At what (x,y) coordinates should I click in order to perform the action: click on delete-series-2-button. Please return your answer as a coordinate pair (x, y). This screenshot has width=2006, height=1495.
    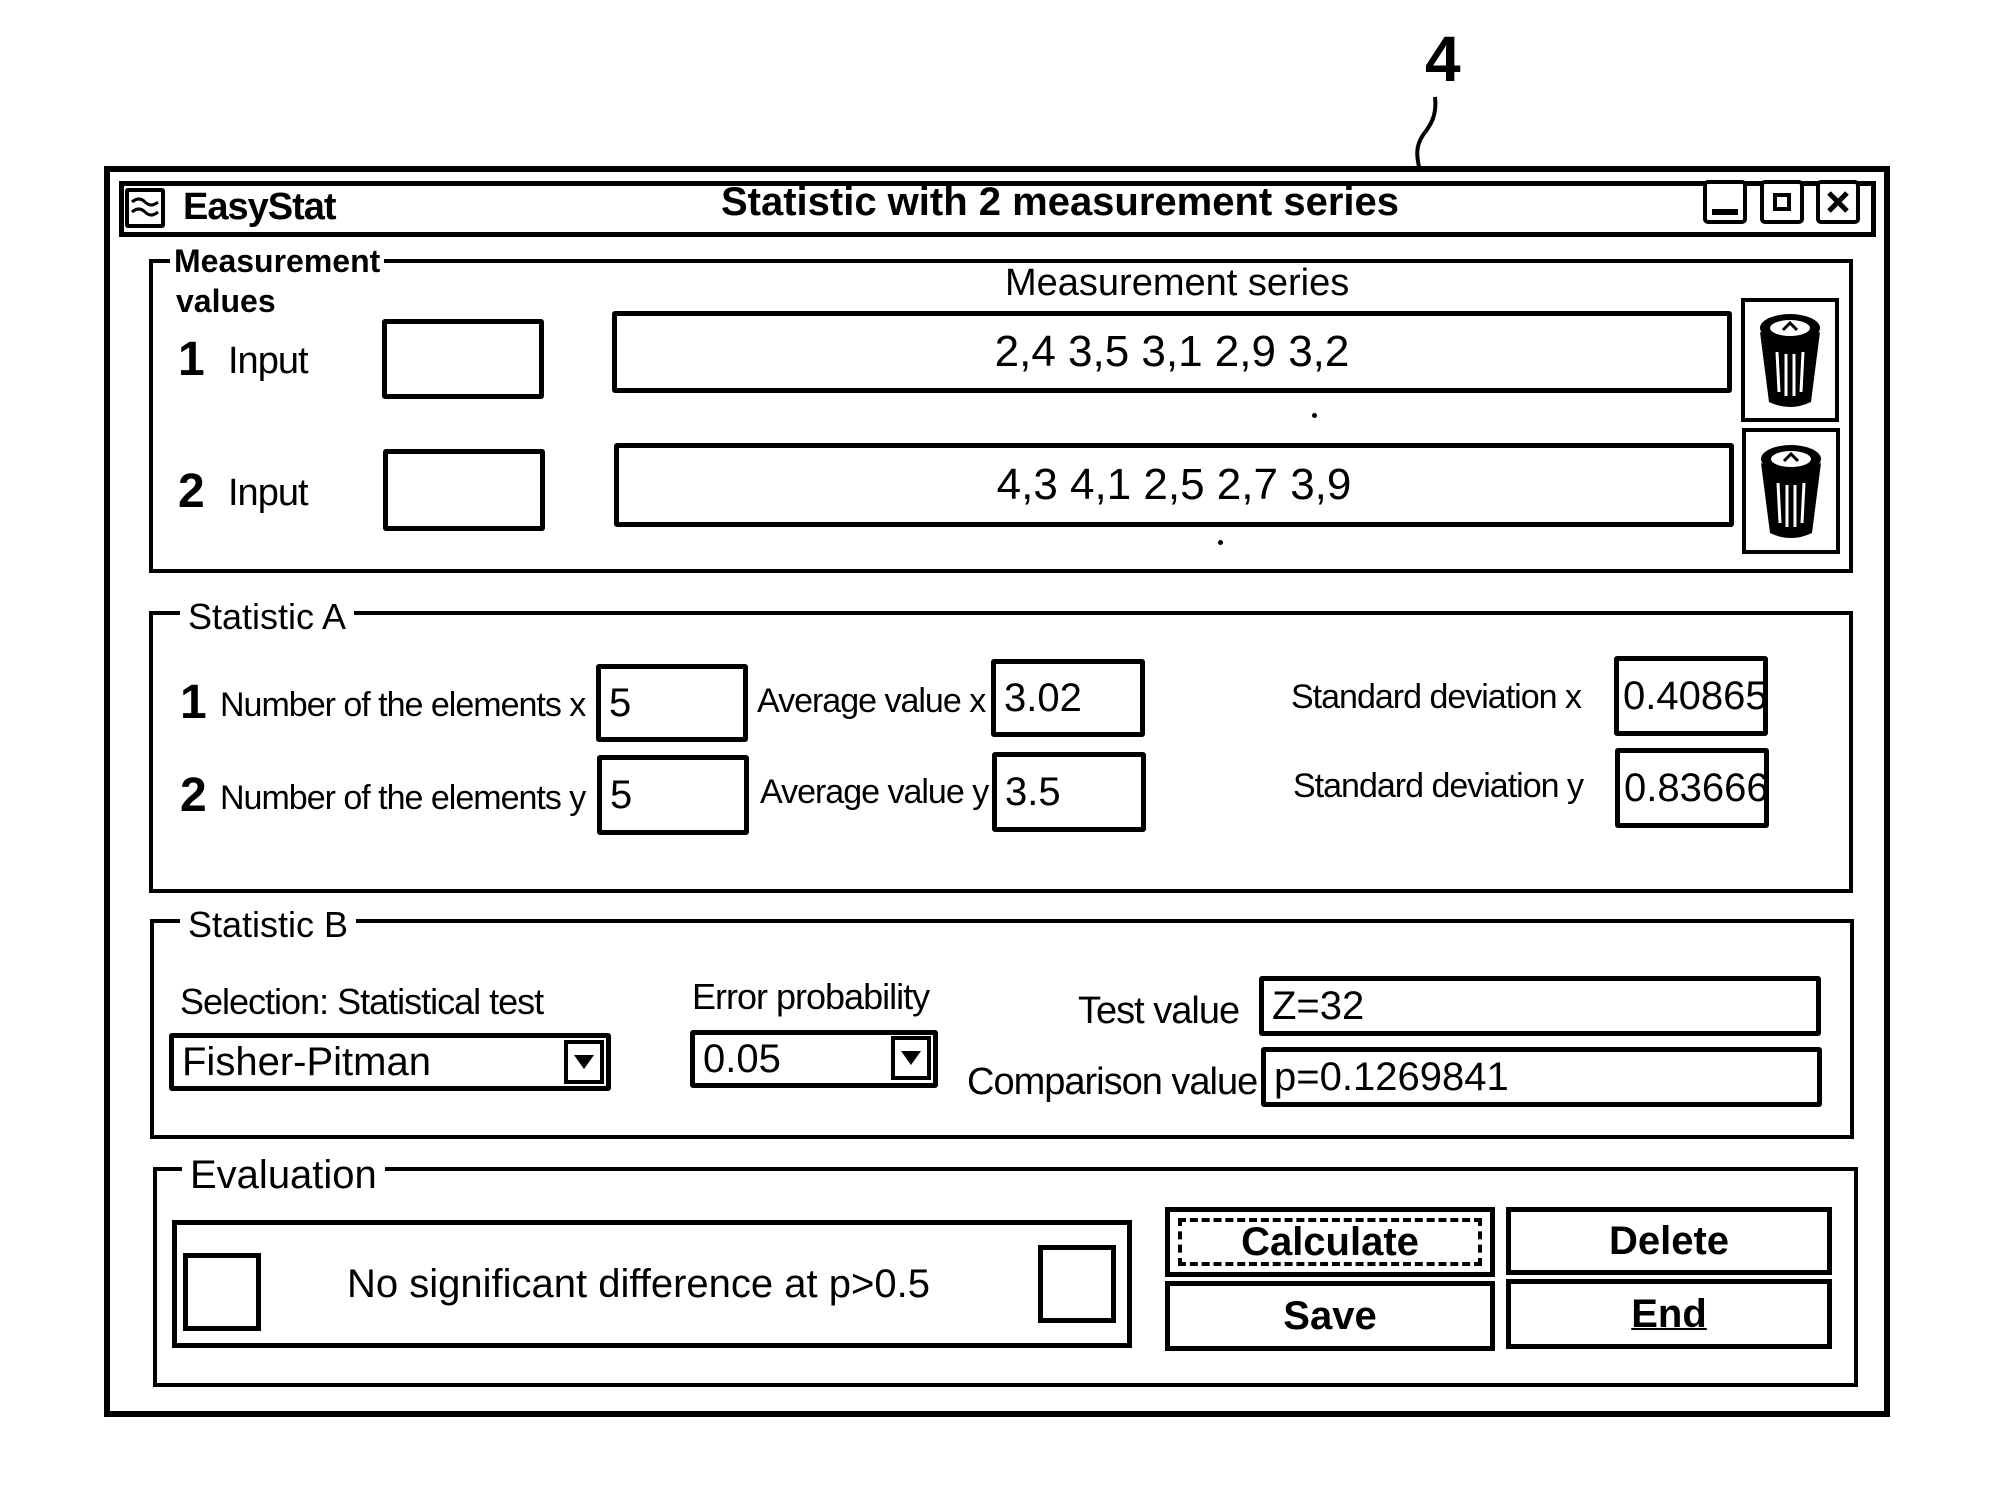
    Looking at the image, I should click on (1791, 491).